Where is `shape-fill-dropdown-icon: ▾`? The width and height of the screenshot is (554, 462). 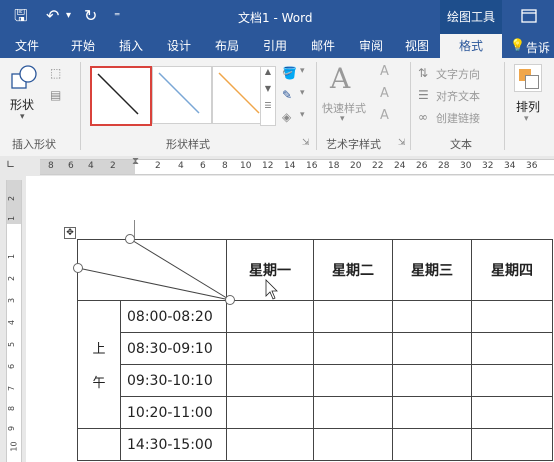 shape-fill-dropdown-icon: ▾ is located at coordinates (302, 71).